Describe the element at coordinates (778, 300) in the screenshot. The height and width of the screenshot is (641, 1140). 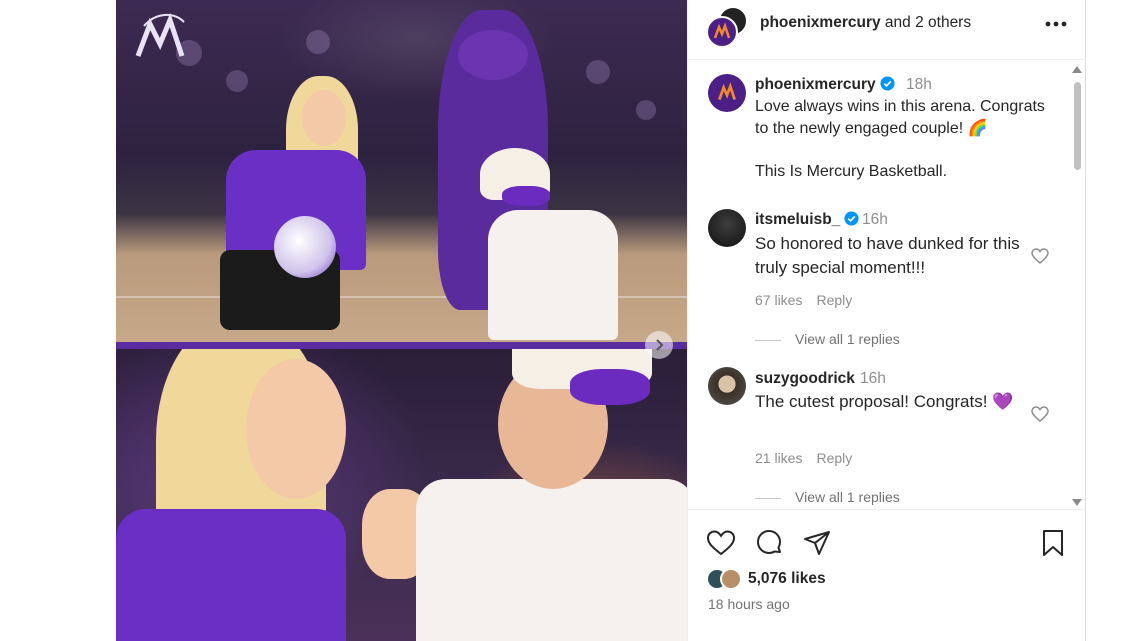
I see `comment-likes: 67 likes` at that location.